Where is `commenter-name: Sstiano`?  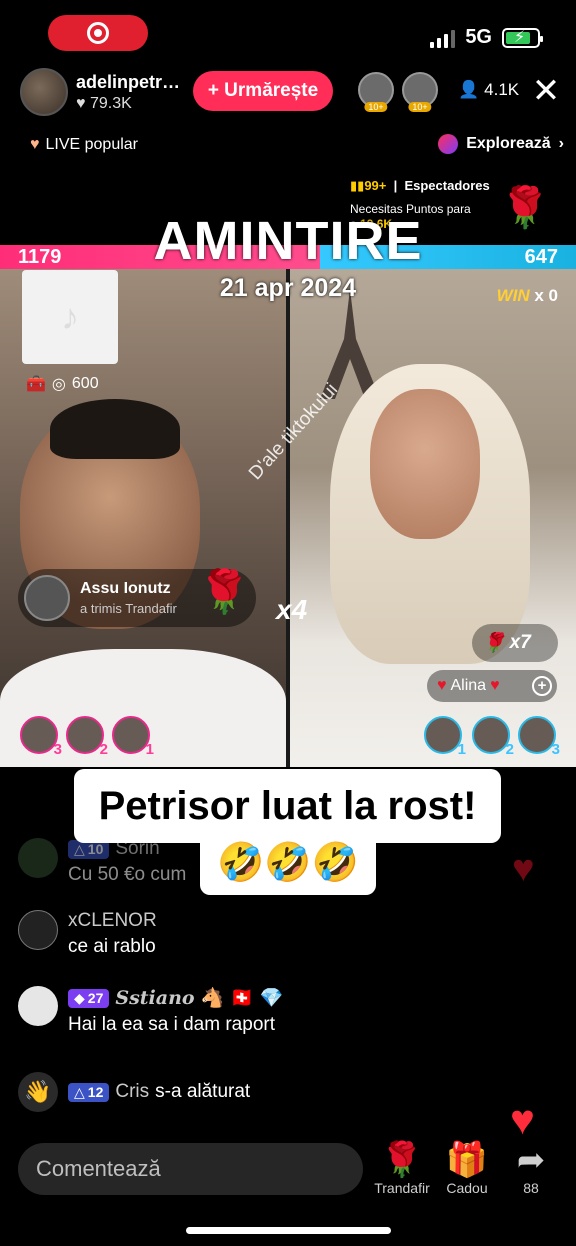
commenter-name: Sstiano is located at coordinates (155, 998).